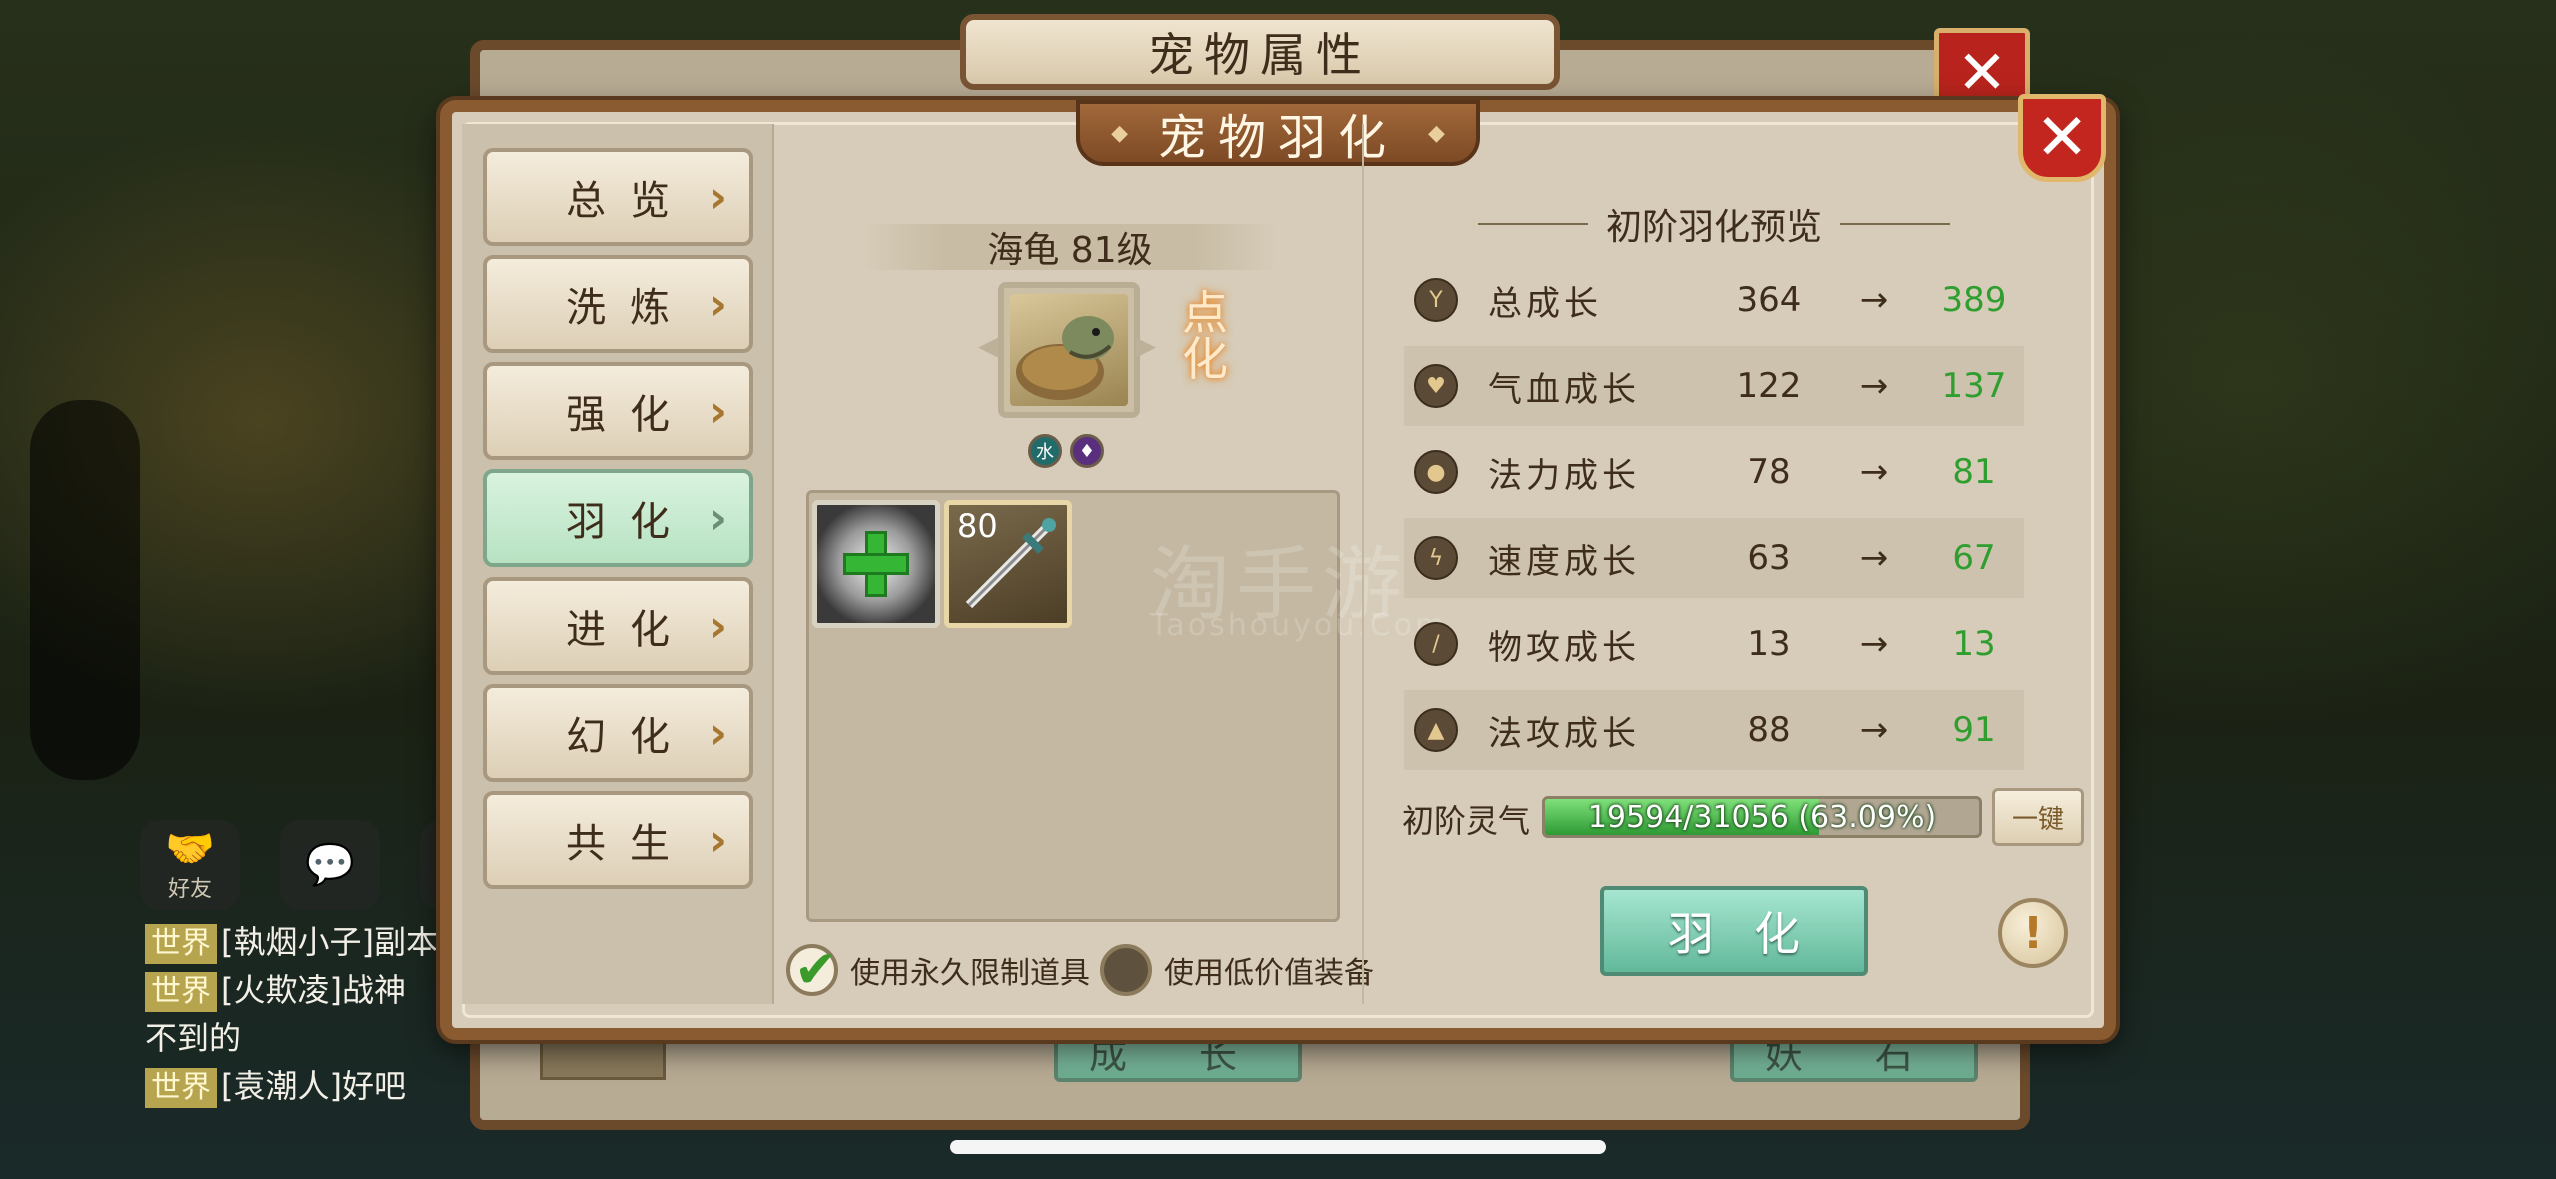 The width and height of the screenshot is (2556, 1179). I want to click on title-ornament-icon: ◆, so click(1119, 133).